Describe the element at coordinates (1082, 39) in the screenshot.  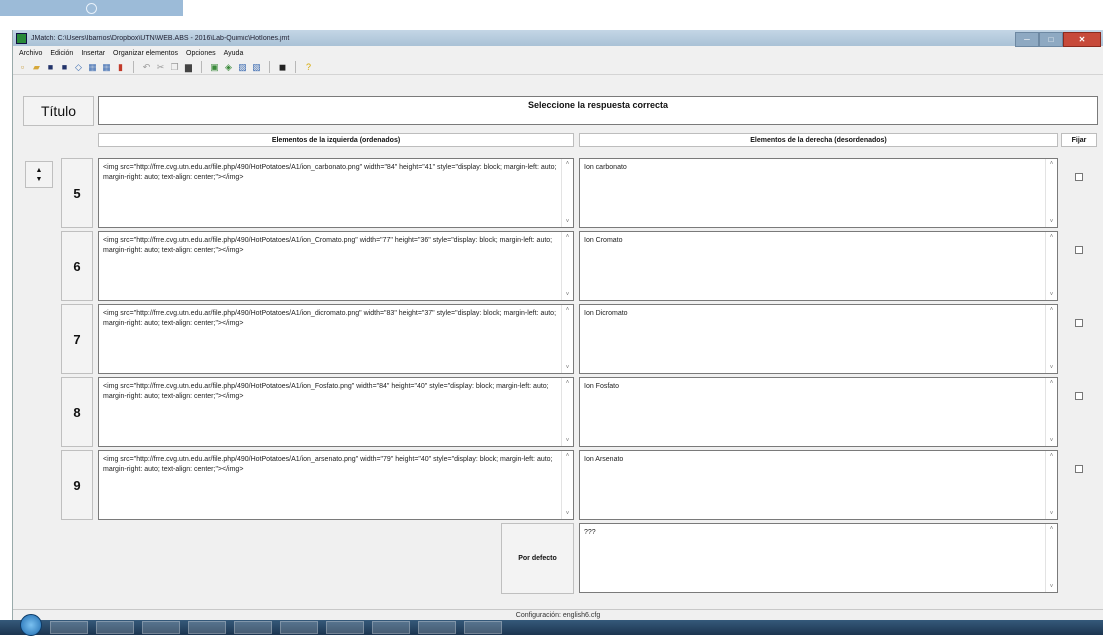
I see `close-button: ✕` at that location.